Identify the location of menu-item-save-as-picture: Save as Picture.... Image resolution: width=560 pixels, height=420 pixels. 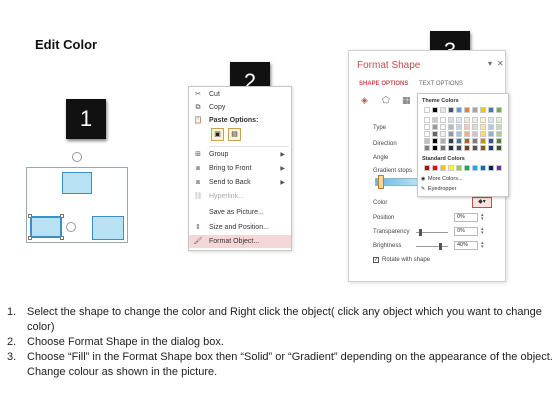
(240, 212).